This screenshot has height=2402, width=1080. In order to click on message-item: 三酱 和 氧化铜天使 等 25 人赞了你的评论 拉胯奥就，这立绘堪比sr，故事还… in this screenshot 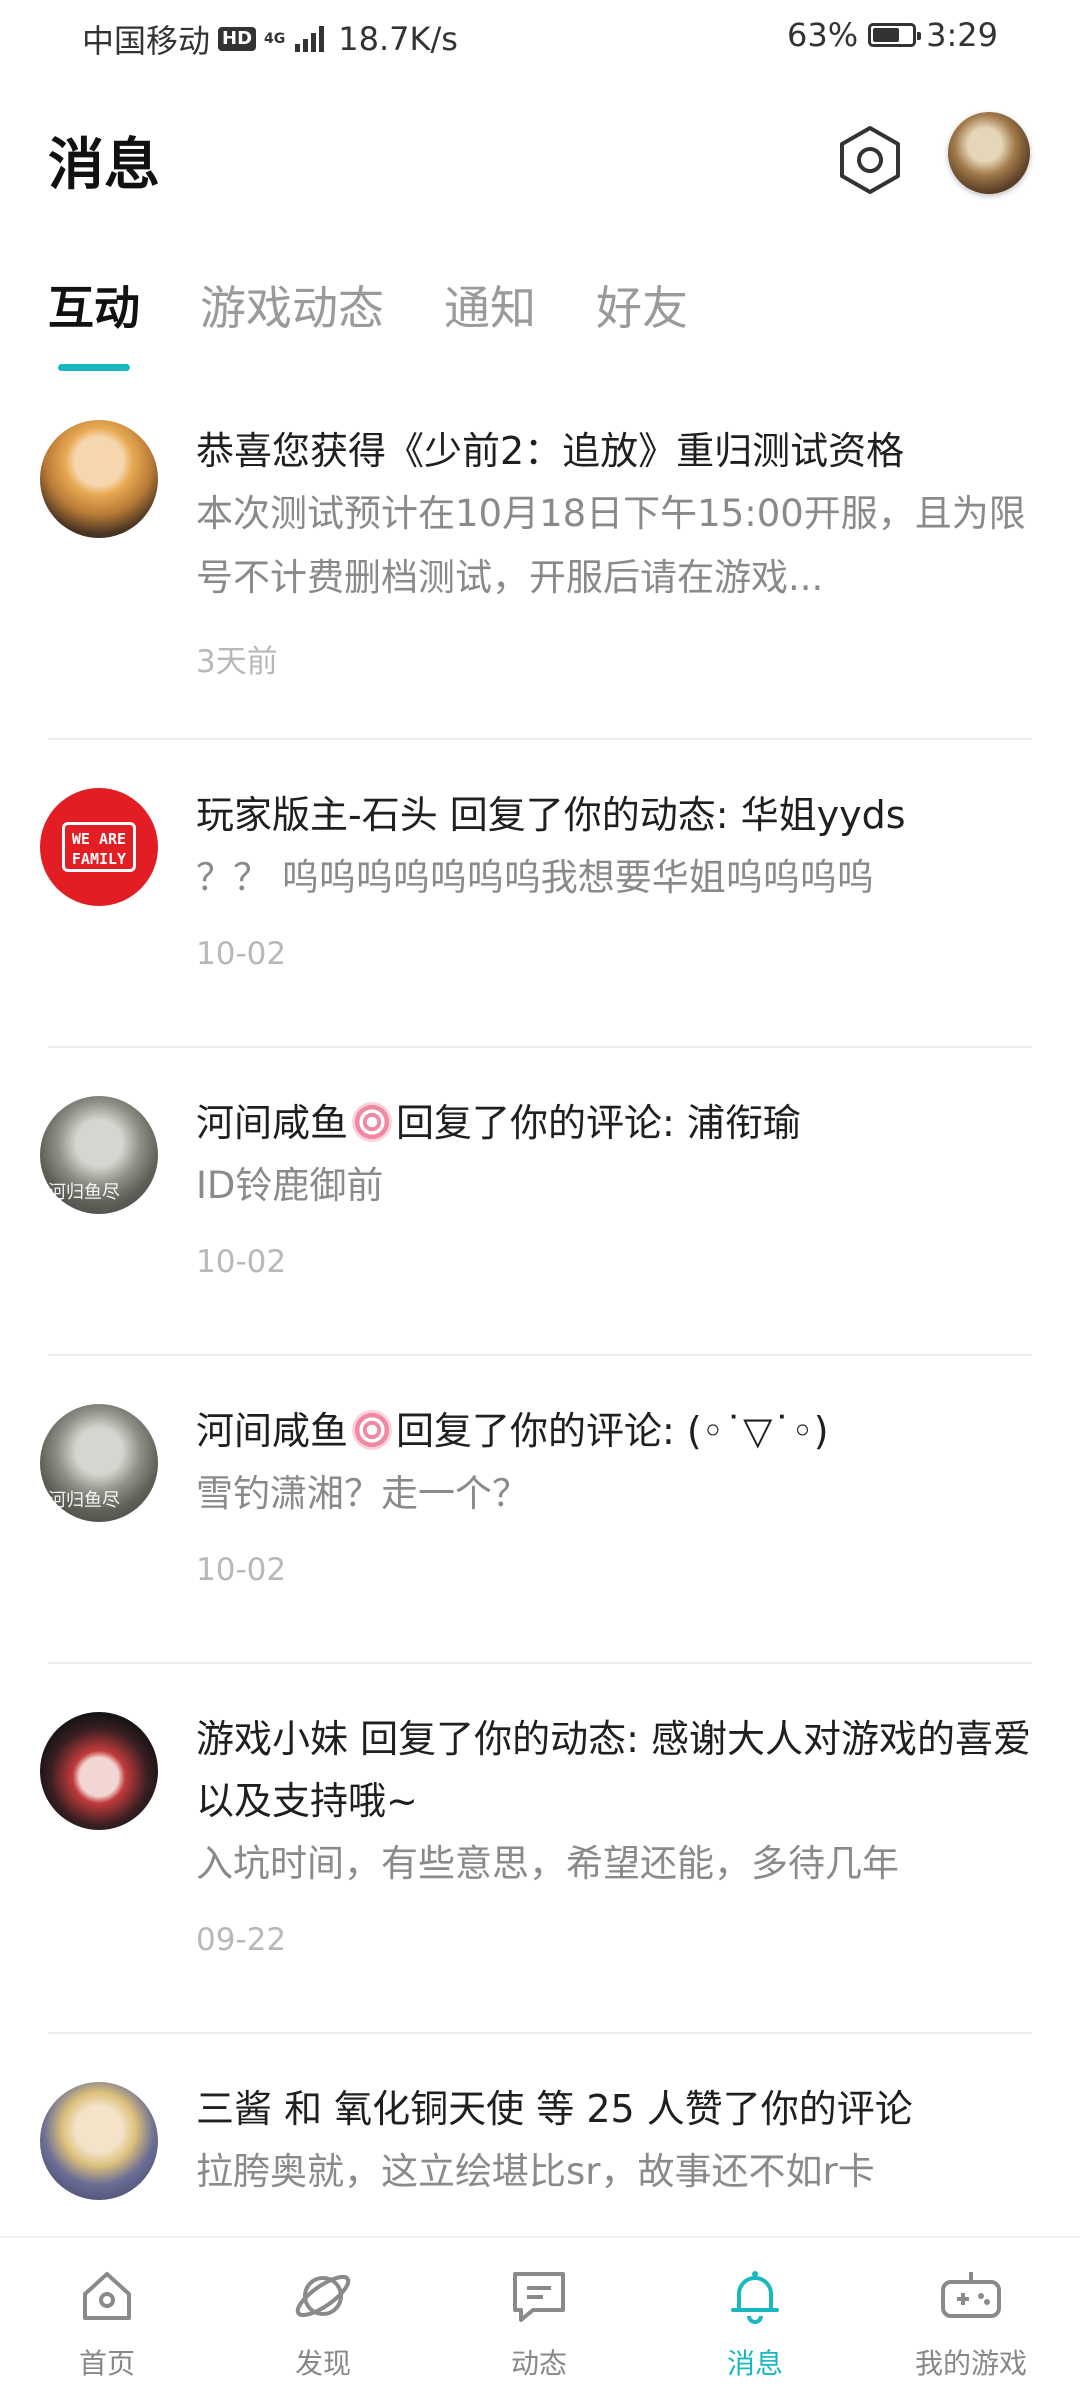, I will do `click(536, 2144)`.